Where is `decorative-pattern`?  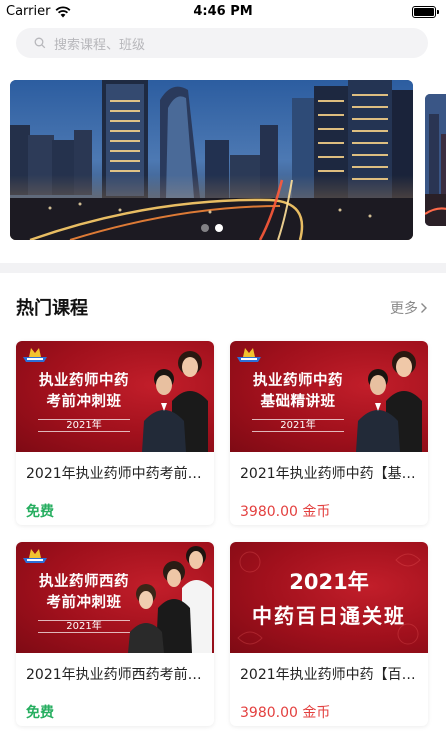 decorative-pattern is located at coordinates (329, 598).